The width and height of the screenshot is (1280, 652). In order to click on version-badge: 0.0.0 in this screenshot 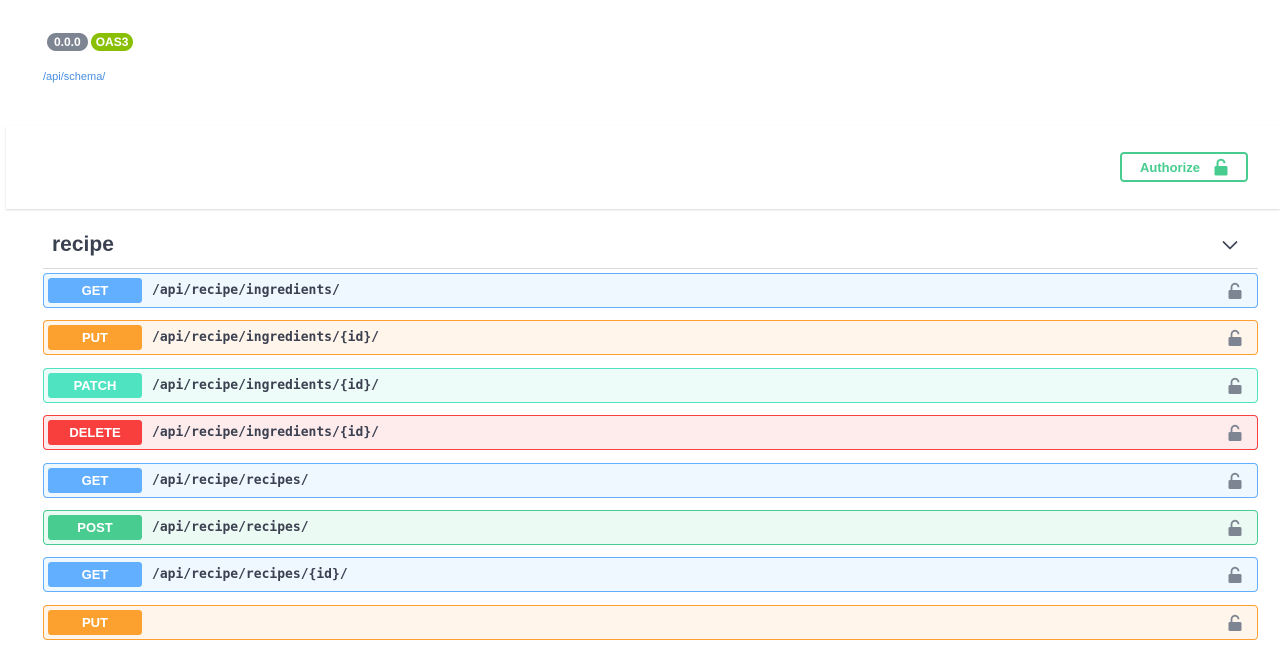, I will do `click(67, 42)`.